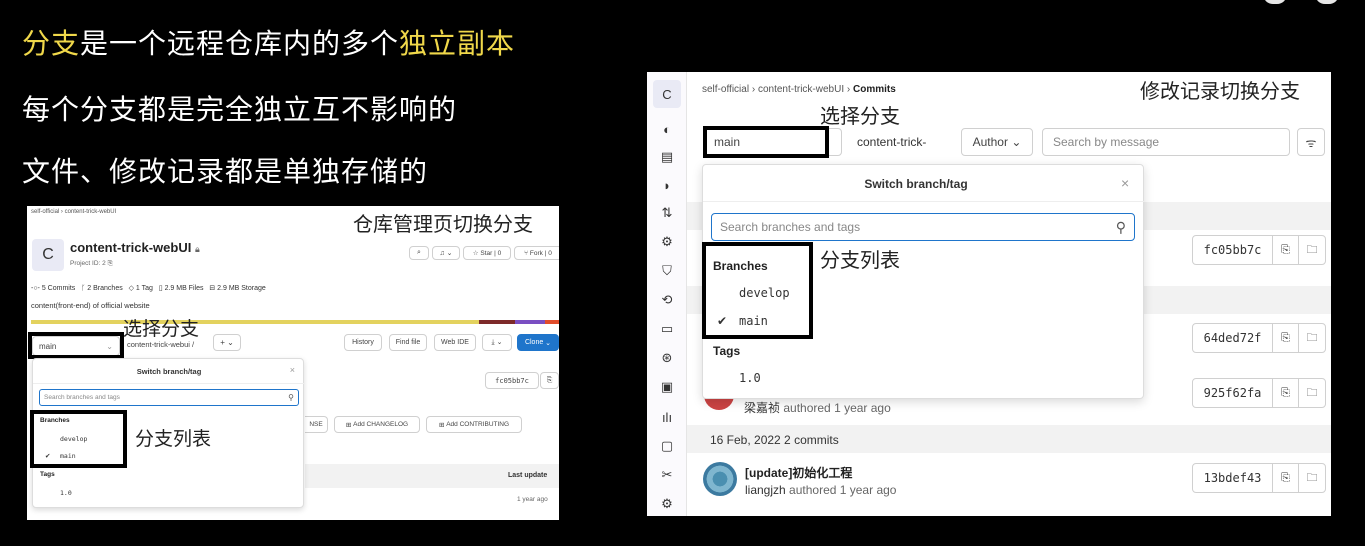  What do you see at coordinates (47, 474) in the screenshot?
I see `tags-header: Tags` at bounding box center [47, 474].